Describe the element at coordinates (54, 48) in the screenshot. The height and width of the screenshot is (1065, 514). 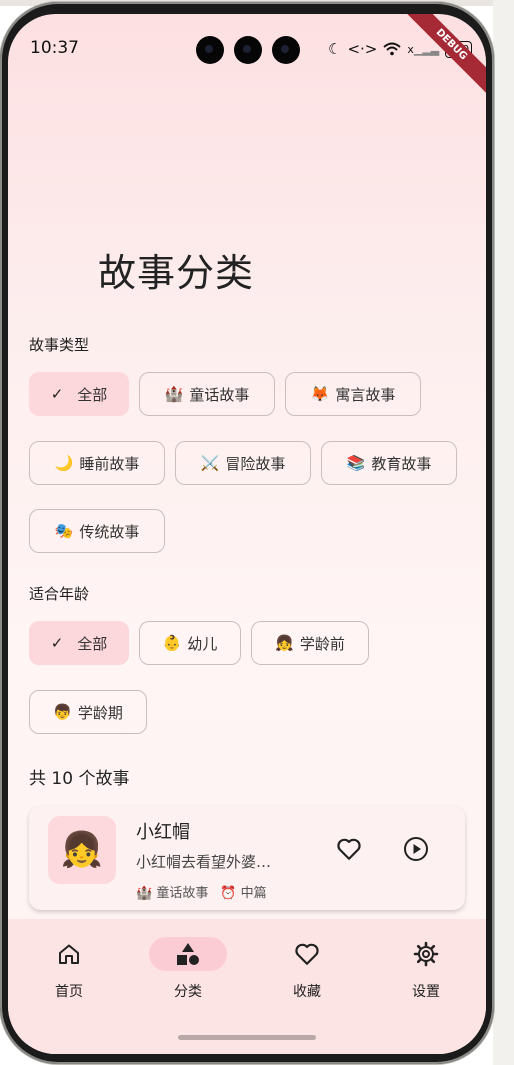
I see `status-time: 10:37` at that location.